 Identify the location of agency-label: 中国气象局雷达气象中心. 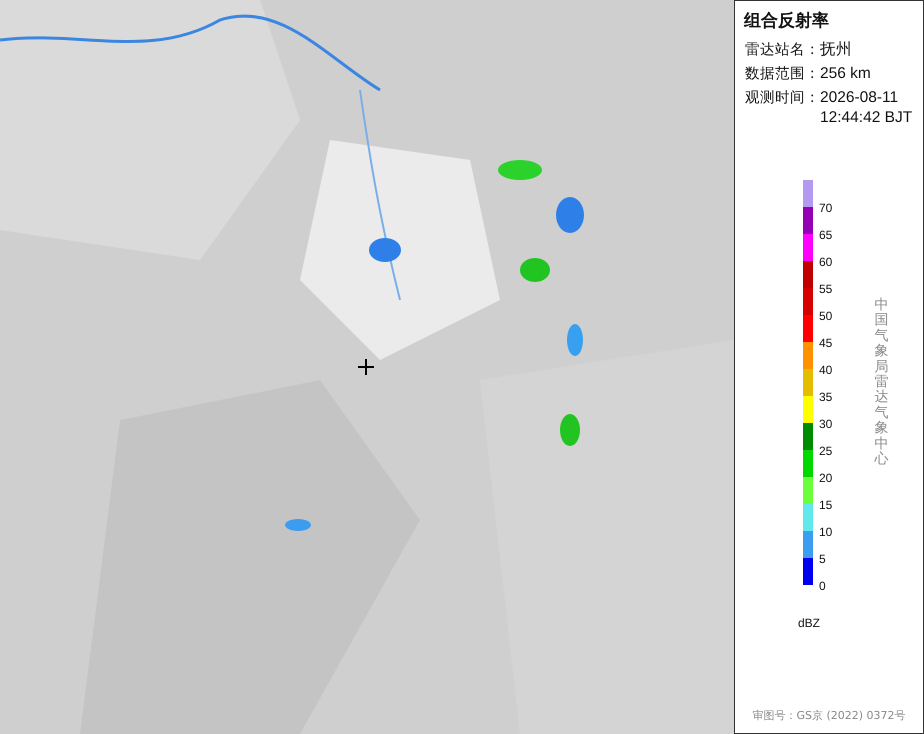
(881, 383).